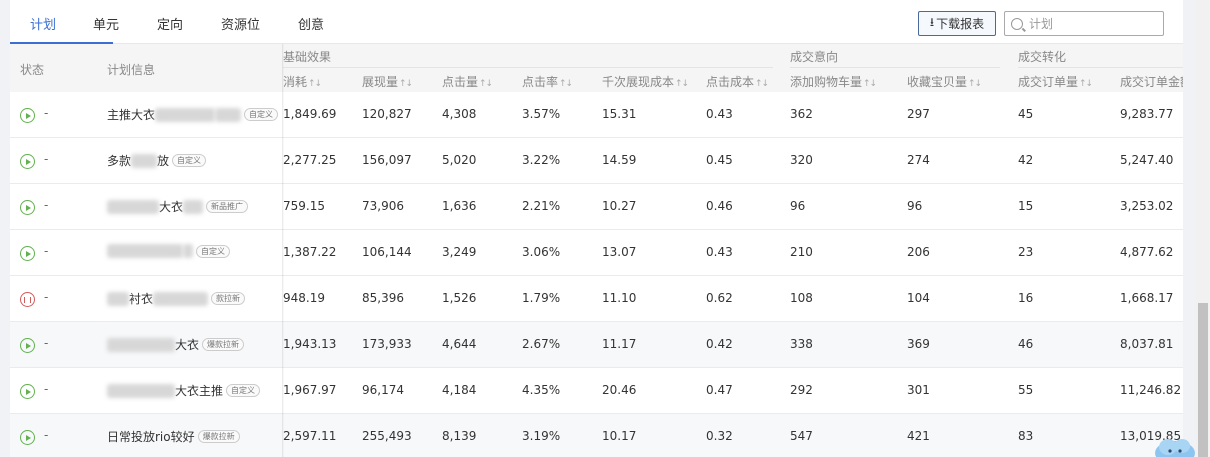  What do you see at coordinates (619, 252) in the screenshot?
I see `cell-cpm: 13.07` at bounding box center [619, 252].